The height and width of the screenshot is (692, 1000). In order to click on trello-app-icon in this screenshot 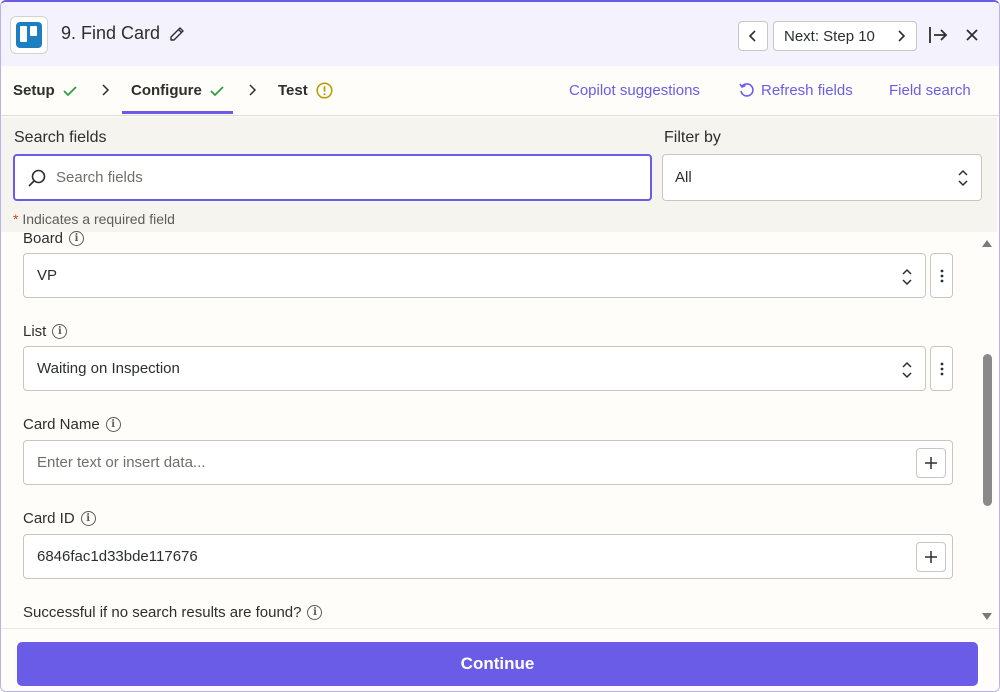, I will do `click(29, 35)`.